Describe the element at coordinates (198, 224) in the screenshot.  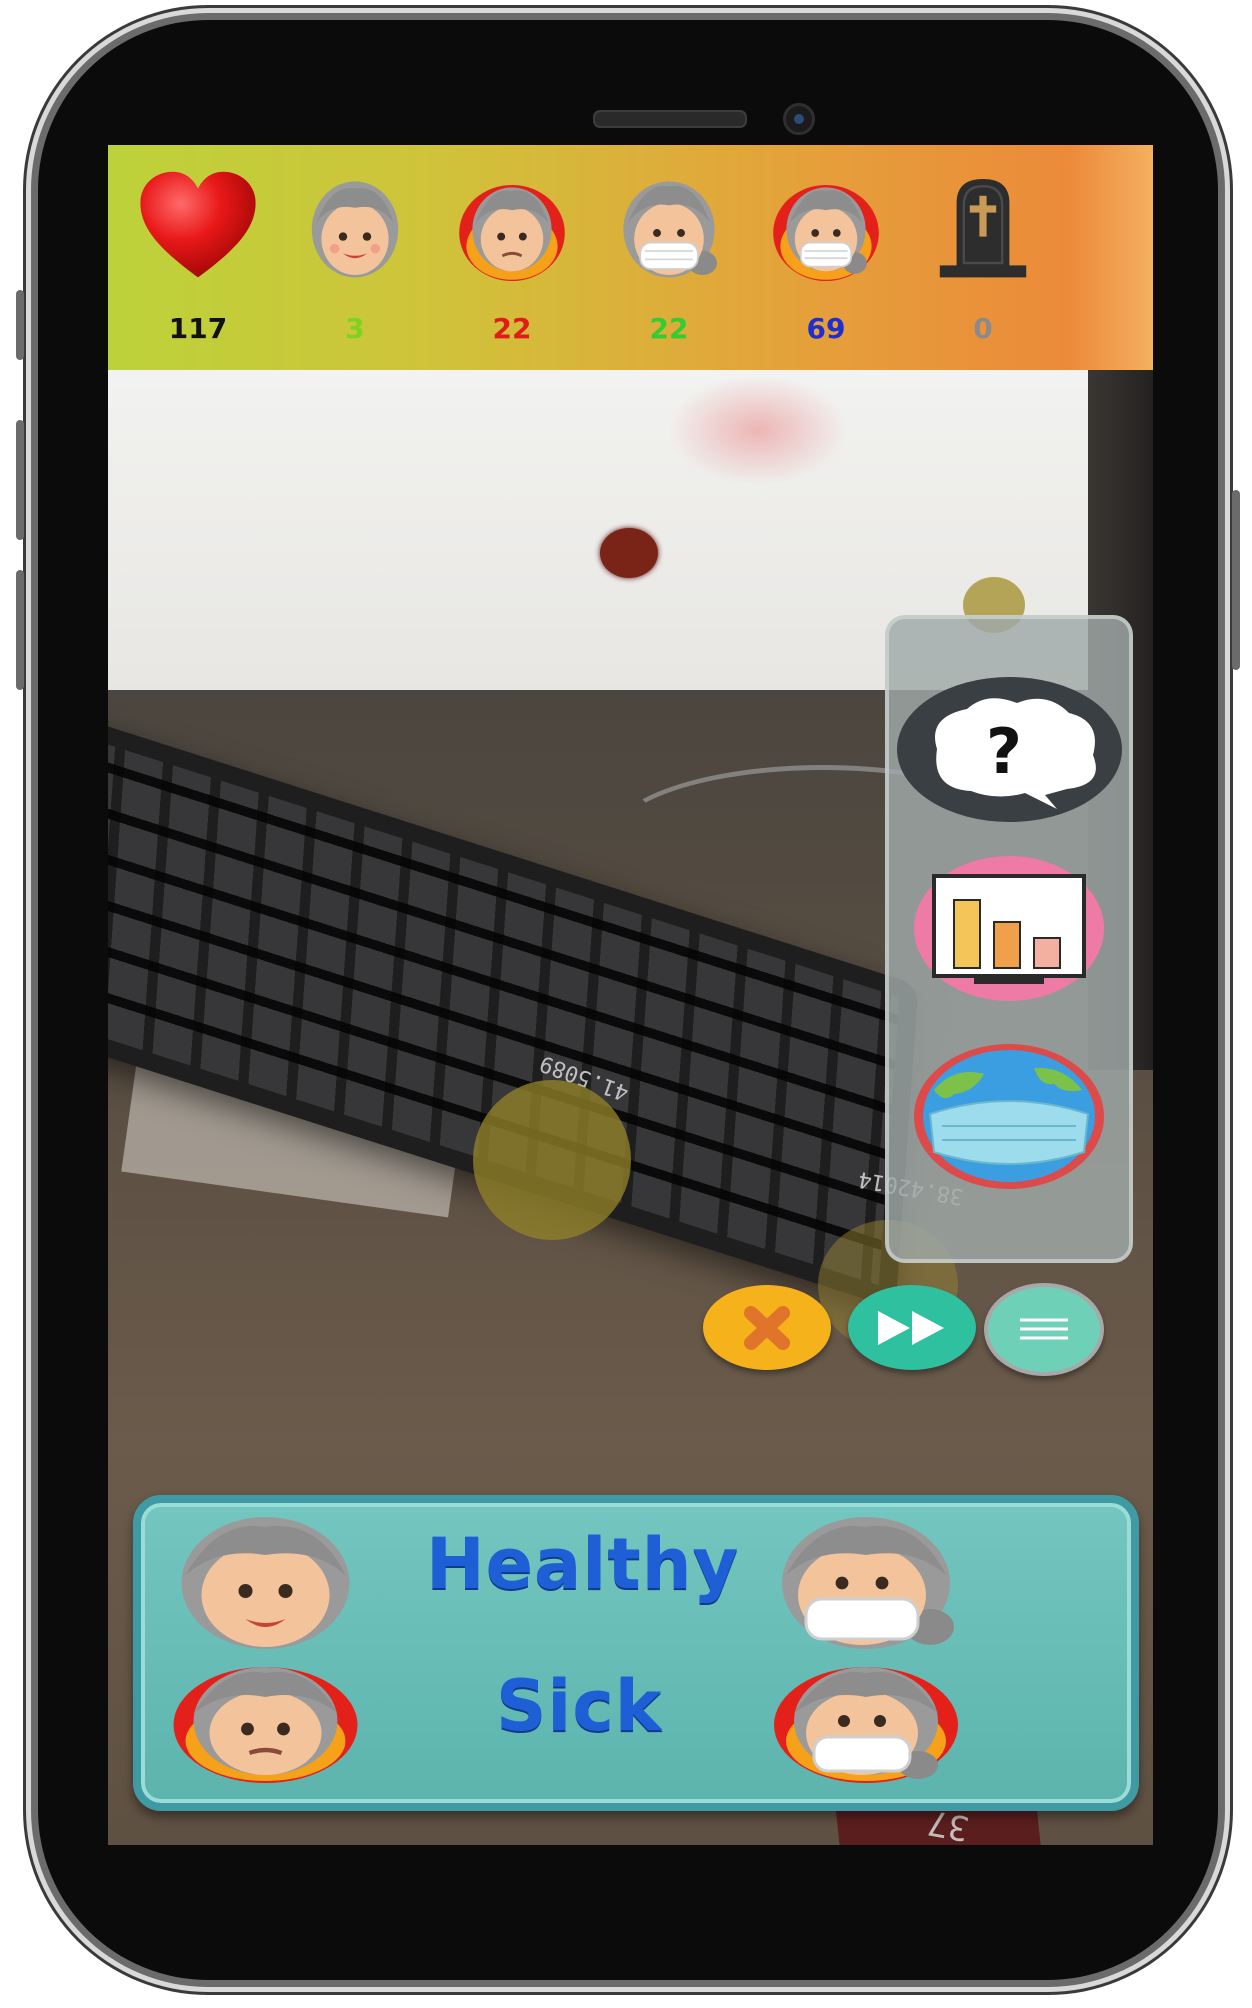
I see `heart-icon` at that location.